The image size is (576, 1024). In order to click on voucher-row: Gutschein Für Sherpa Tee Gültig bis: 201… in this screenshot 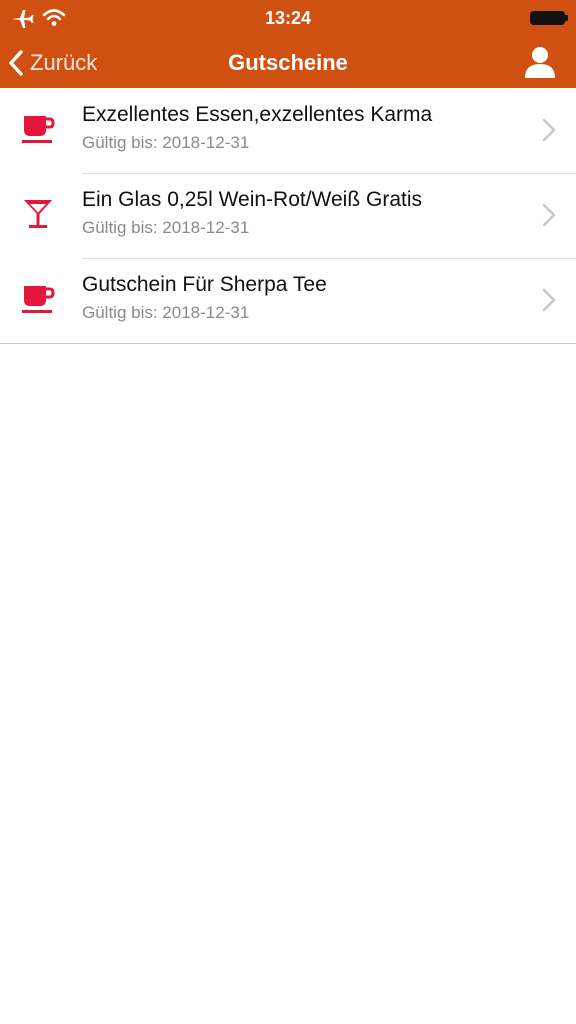, I will do `click(288, 300)`.